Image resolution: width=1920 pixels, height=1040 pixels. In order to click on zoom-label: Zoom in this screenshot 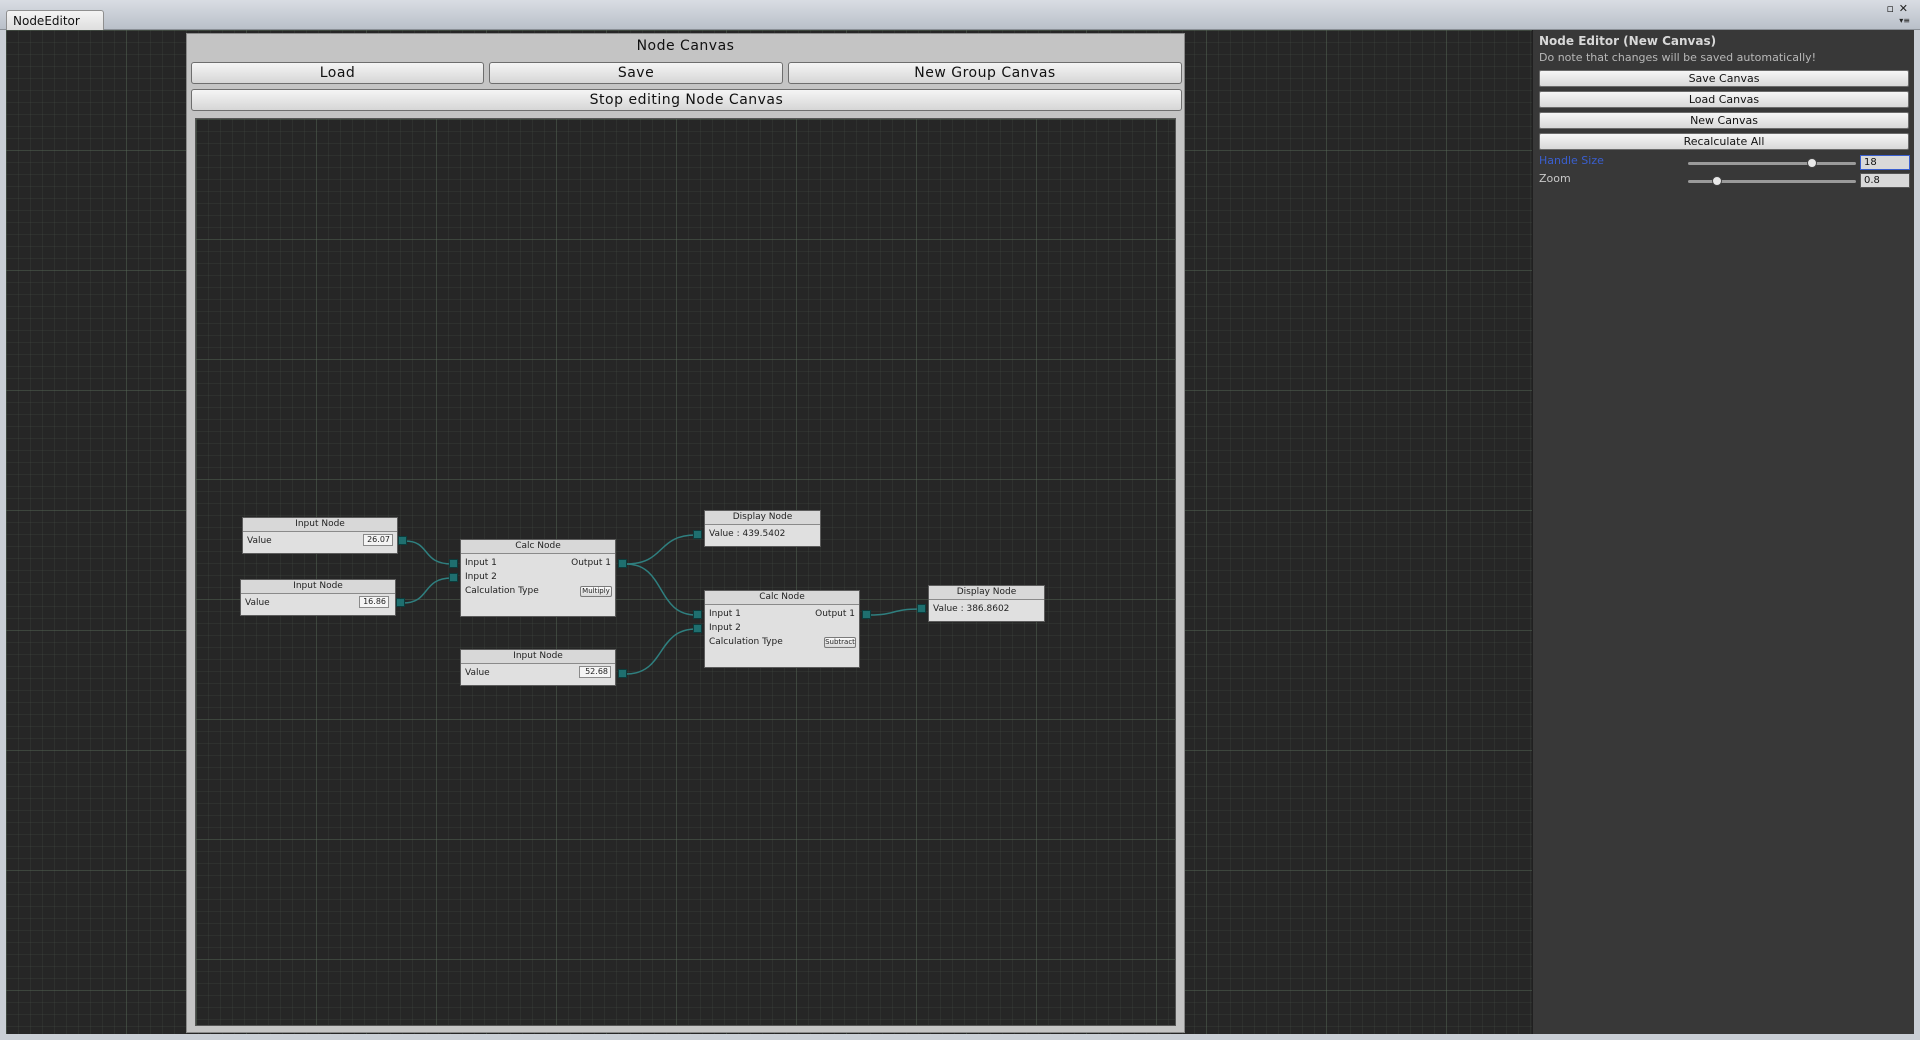, I will do `click(1555, 178)`.